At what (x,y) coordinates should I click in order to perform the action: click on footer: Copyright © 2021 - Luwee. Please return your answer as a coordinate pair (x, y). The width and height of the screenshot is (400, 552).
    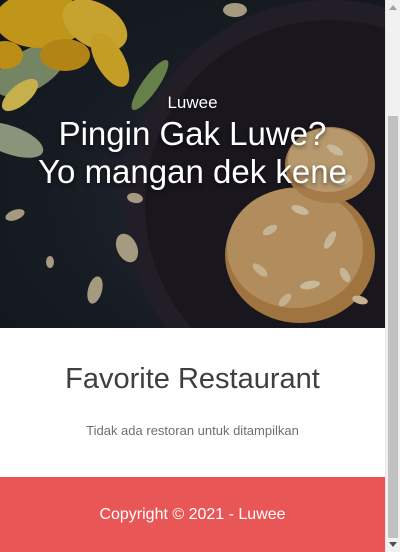
    Looking at the image, I should click on (192, 514).